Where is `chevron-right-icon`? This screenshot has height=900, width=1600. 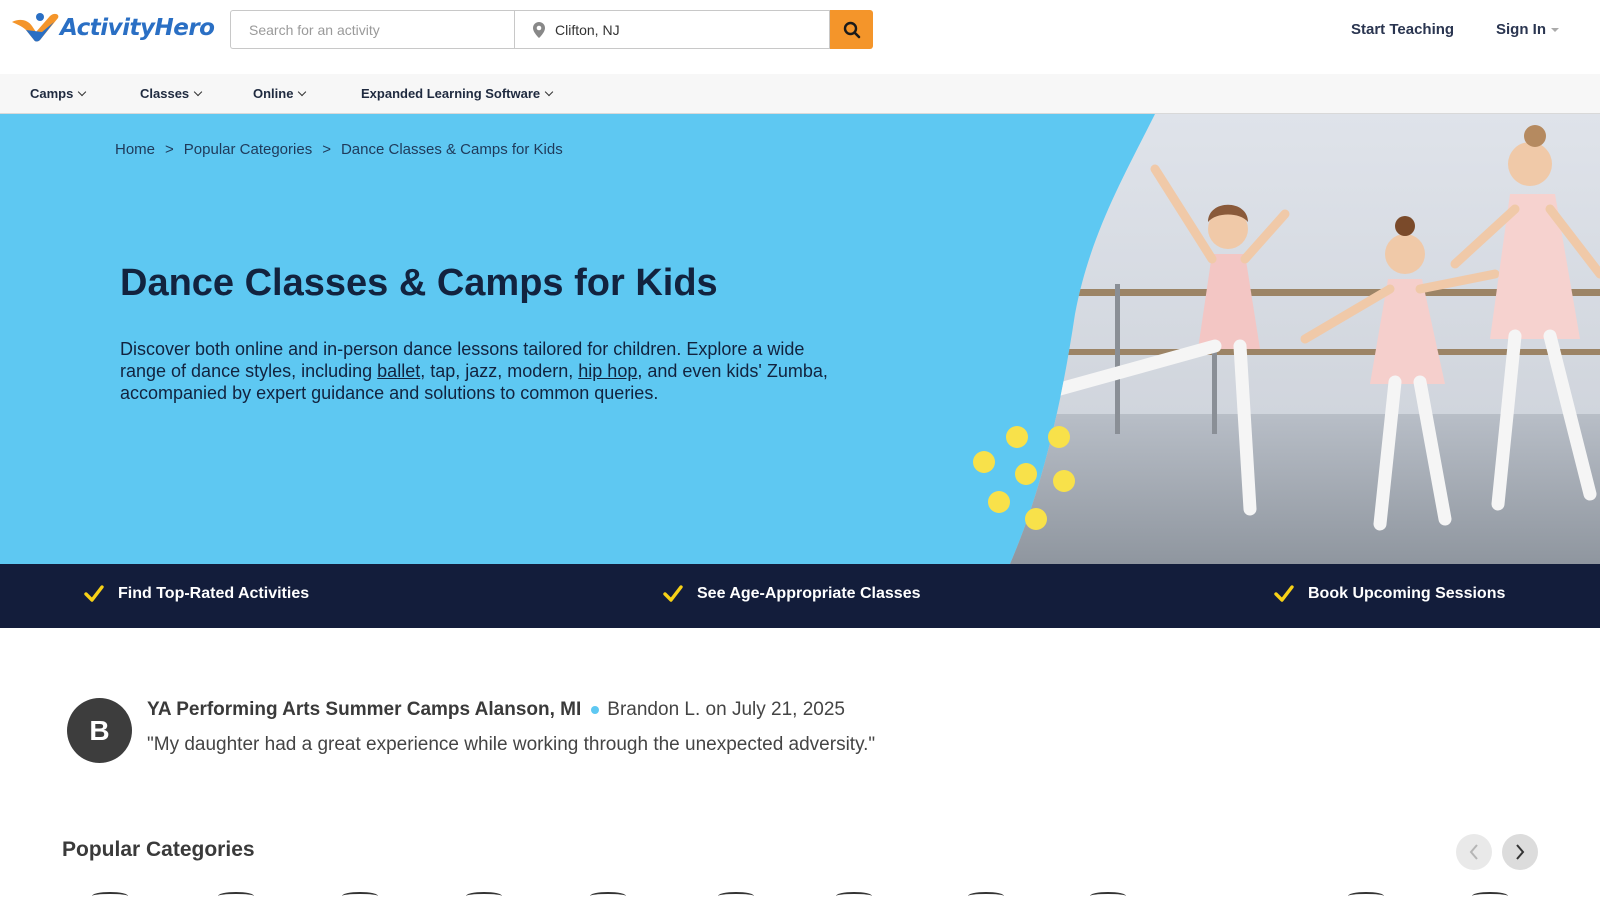 chevron-right-icon is located at coordinates (1520, 852).